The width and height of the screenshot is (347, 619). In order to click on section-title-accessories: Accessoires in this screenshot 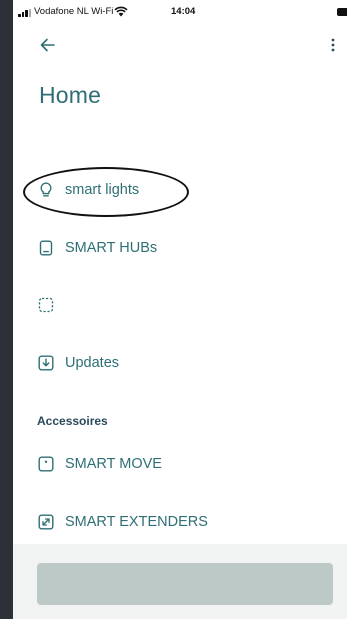, I will do `click(72, 421)`.